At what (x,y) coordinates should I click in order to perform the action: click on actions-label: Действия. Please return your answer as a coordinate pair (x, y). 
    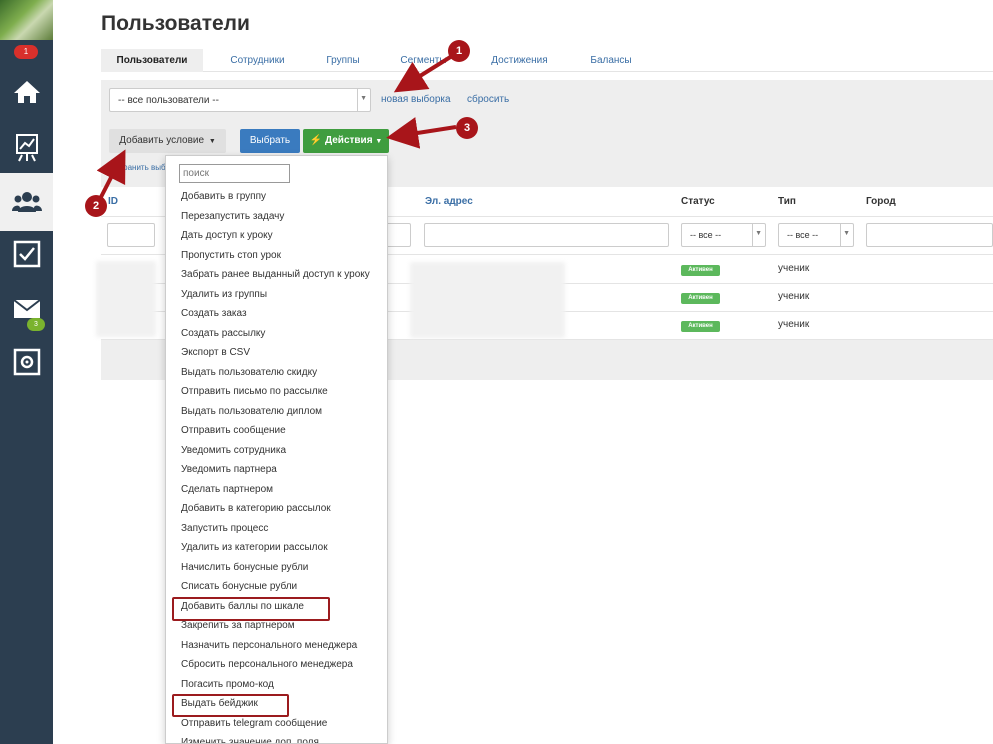
    Looking at the image, I should click on (348, 140).